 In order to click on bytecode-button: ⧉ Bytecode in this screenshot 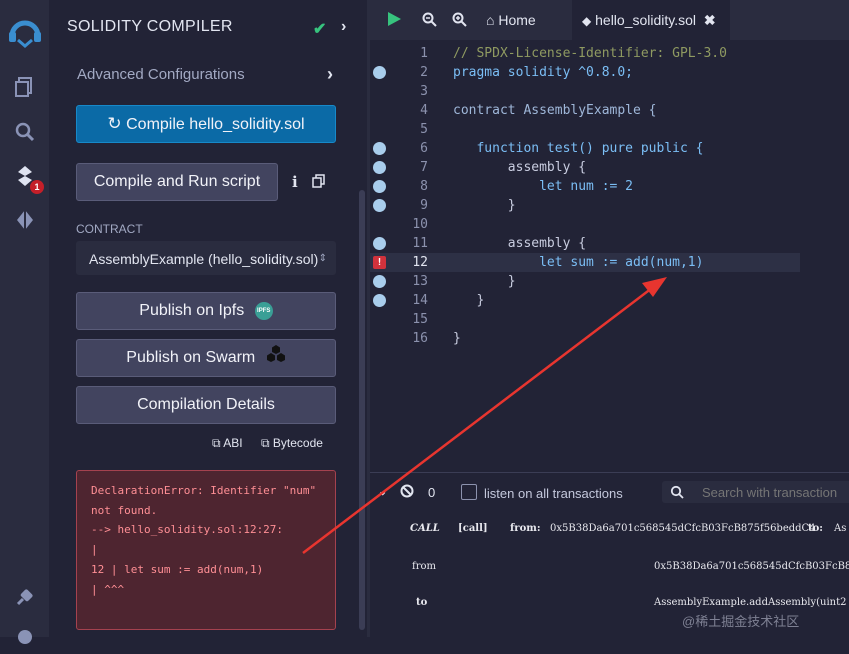, I will do `click(292, 443)`.